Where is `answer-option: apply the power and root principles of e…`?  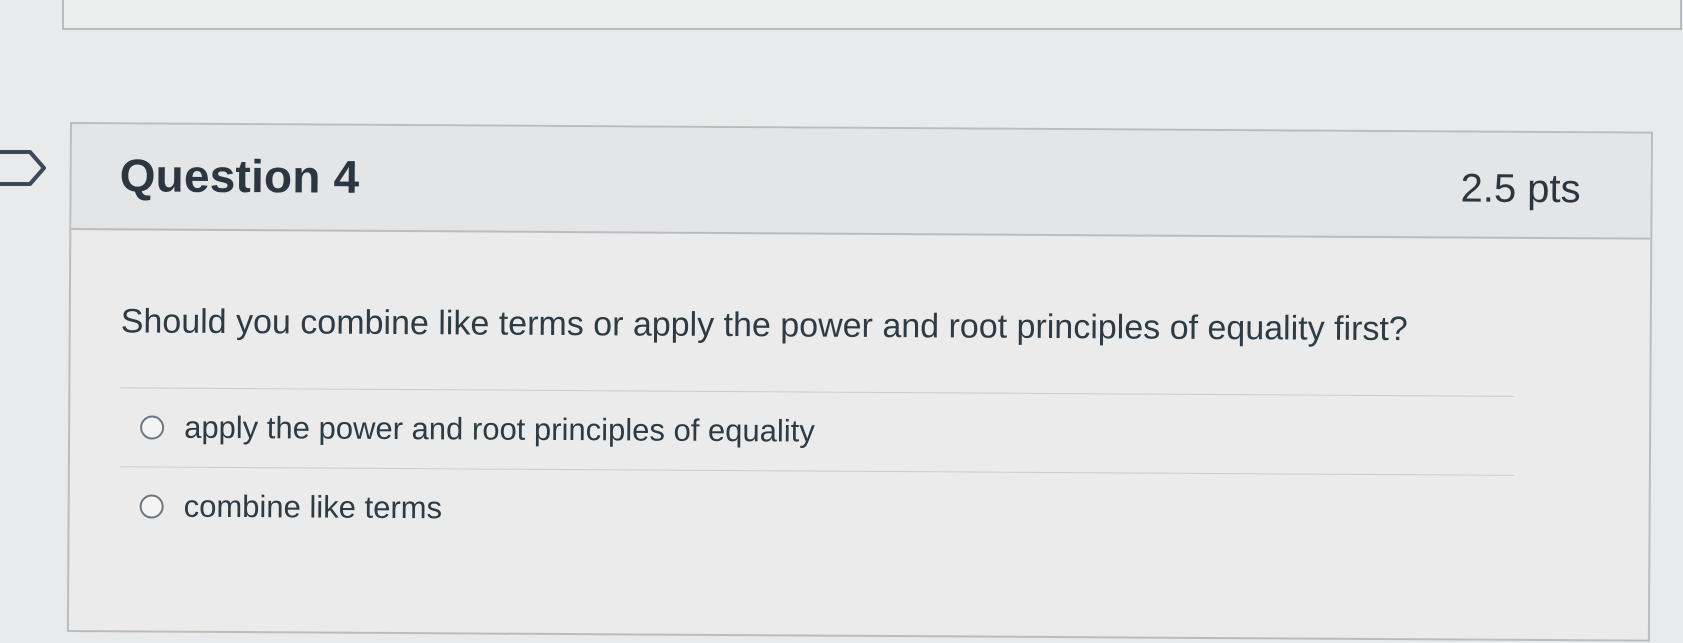 answer-option: apply the power and root principles of e… is located at coordinates (817, 430).